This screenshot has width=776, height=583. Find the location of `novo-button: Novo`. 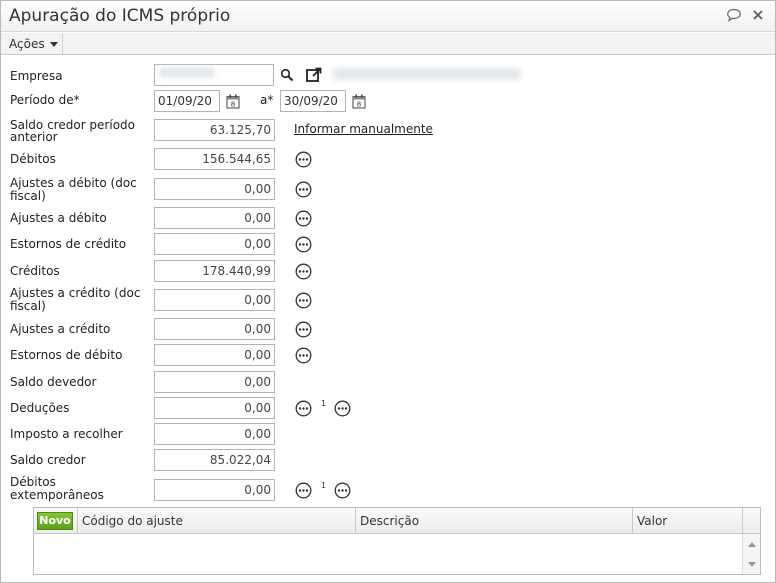

novo-button: Novo is located at coordinates (55, 521).